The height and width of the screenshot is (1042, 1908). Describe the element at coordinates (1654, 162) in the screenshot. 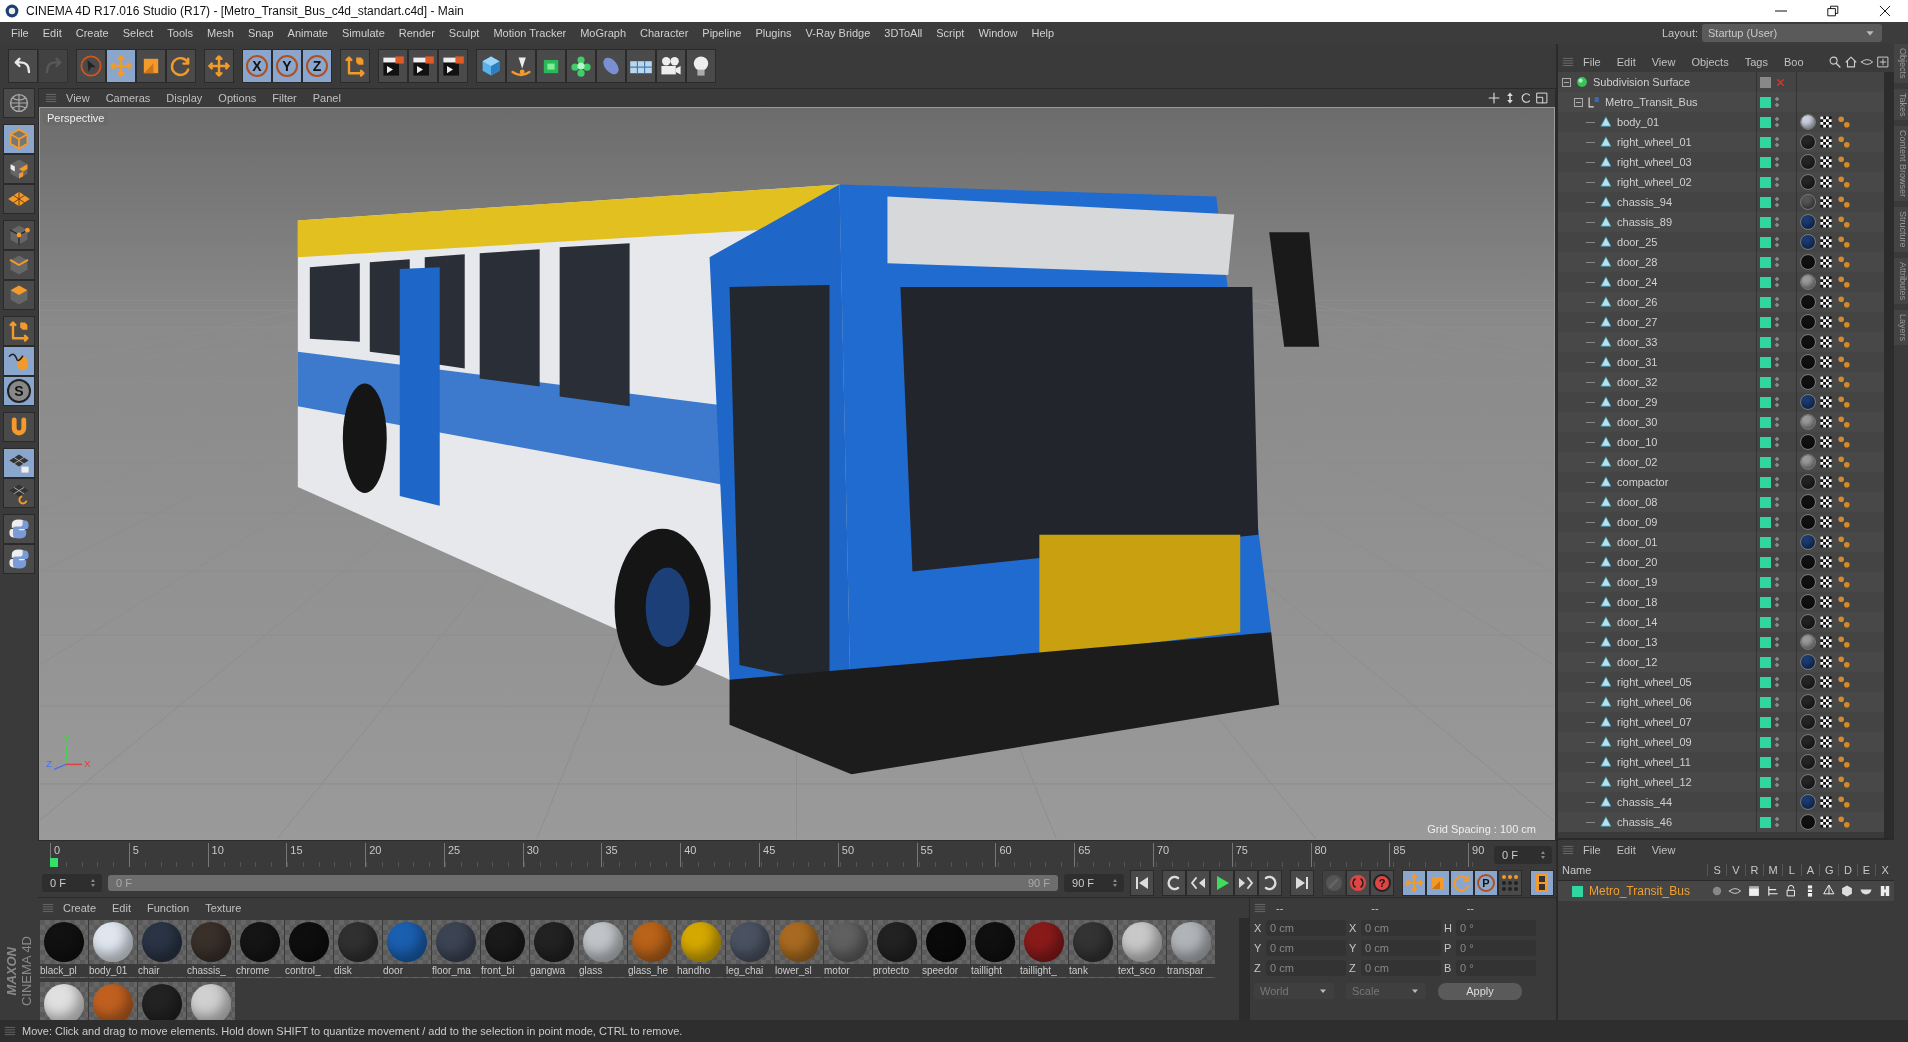

I see `object-name: right_wheel_03` at that location.